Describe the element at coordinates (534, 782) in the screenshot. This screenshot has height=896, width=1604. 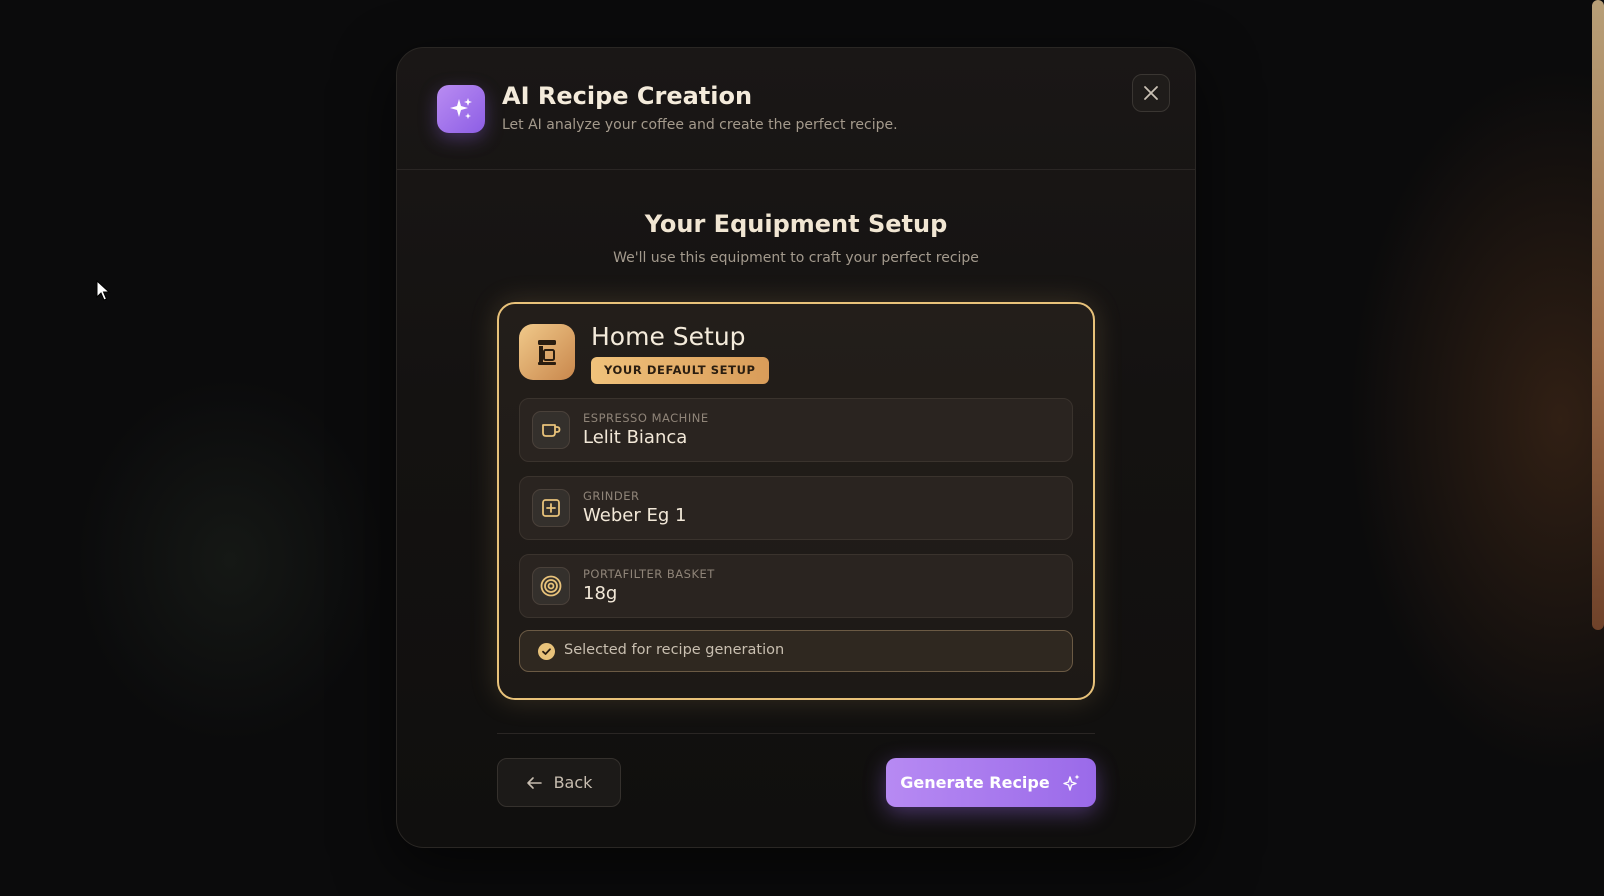
I see `arrow-left-icon` at that location.